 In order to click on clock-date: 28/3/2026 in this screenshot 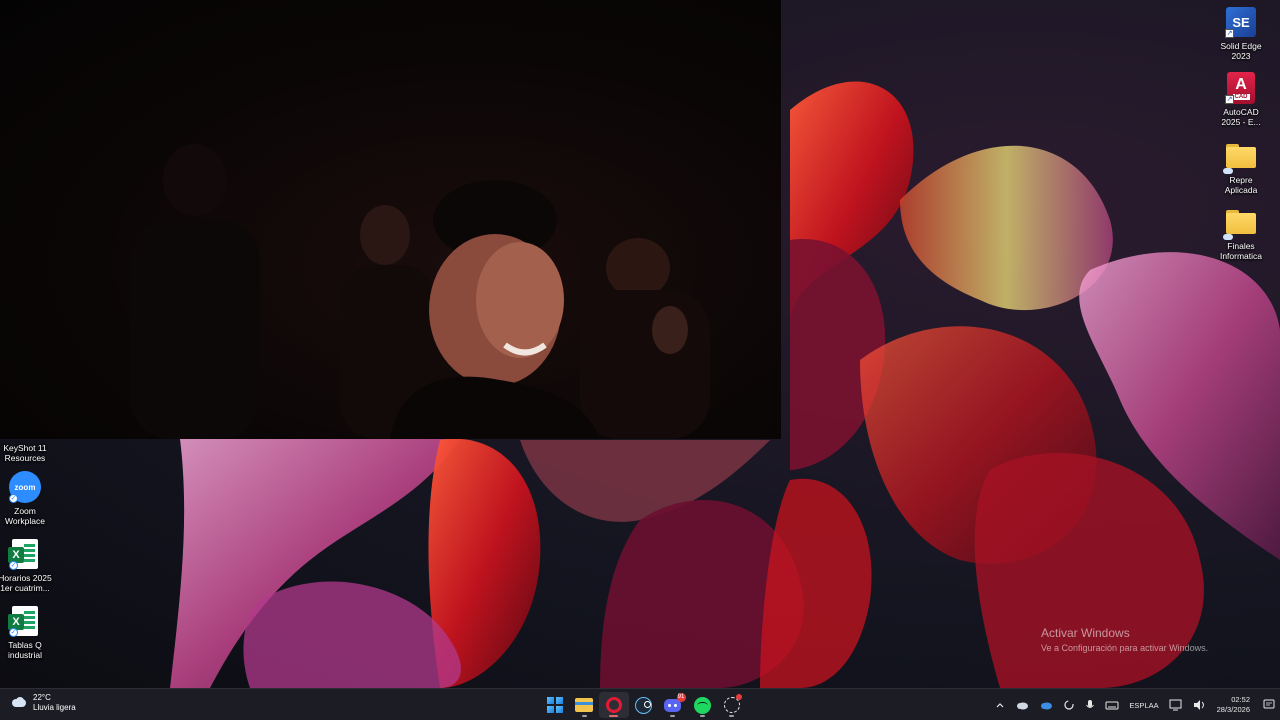, I will do `click(1233, 709)`.